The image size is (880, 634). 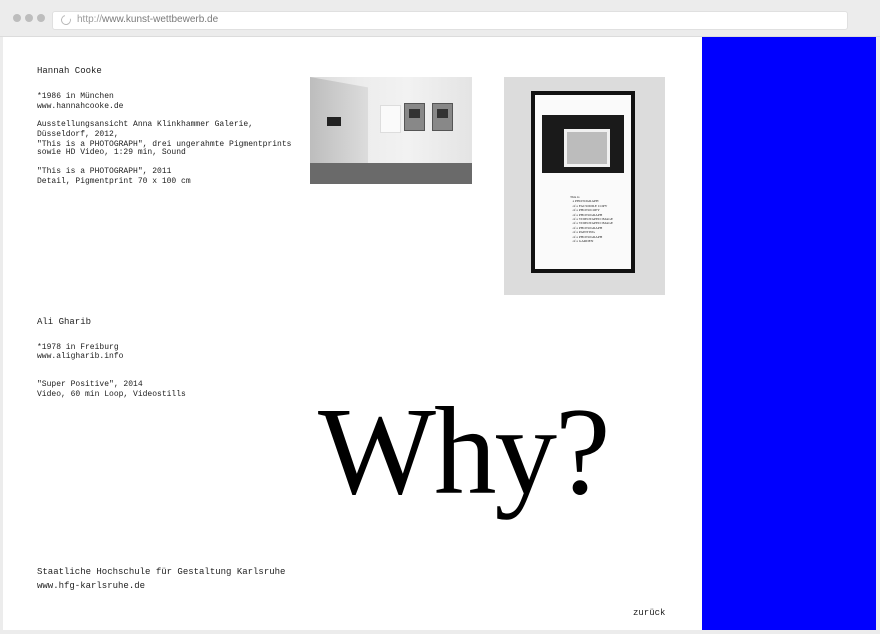 I want to click on artist2-desc-line1: "Super Positive", 2014, so click(x=90, y=384).